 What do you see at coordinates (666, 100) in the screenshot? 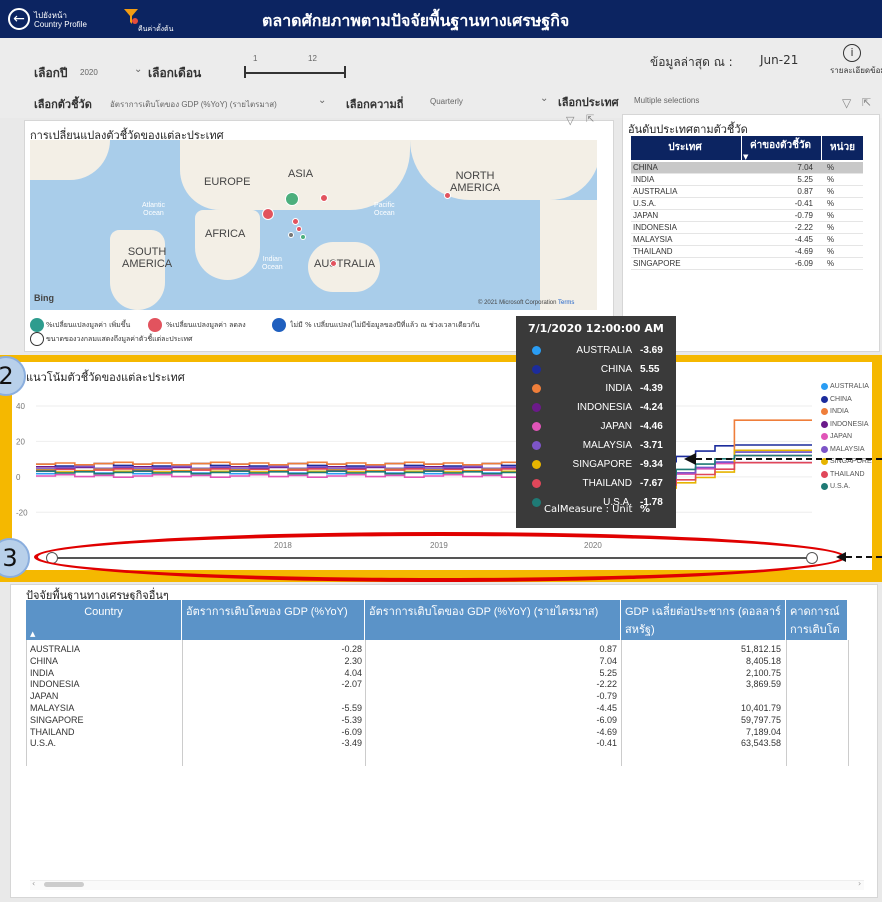
I see `country-select: Multiple selections` at bounding box center [666, 100].